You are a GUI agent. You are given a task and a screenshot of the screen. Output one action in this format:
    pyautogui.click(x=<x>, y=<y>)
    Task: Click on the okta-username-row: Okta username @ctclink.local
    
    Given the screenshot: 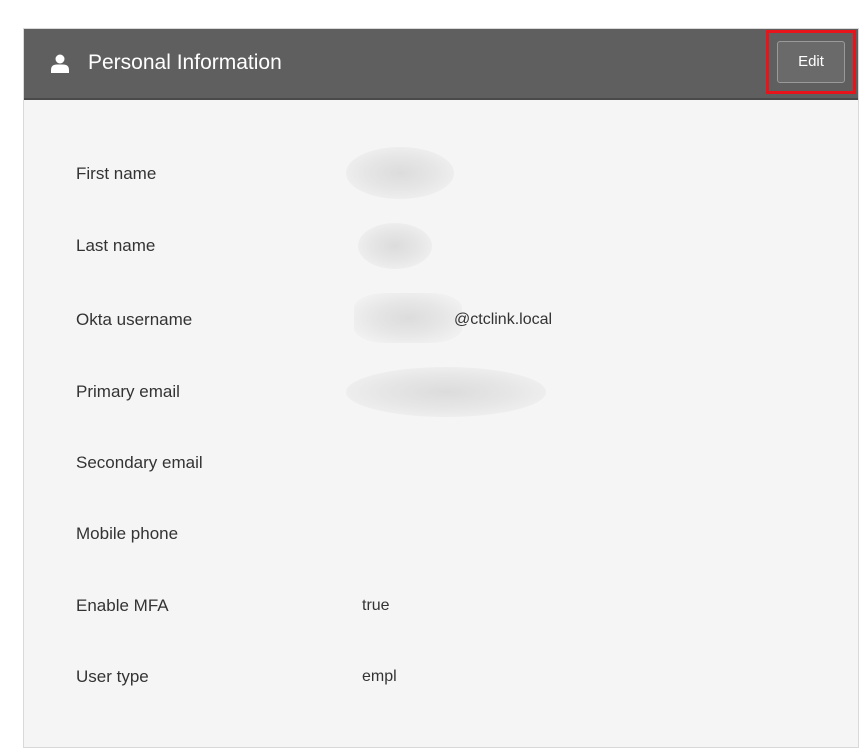 What is the action you would take?
    pyautogui.click(x=441, y=318)
    